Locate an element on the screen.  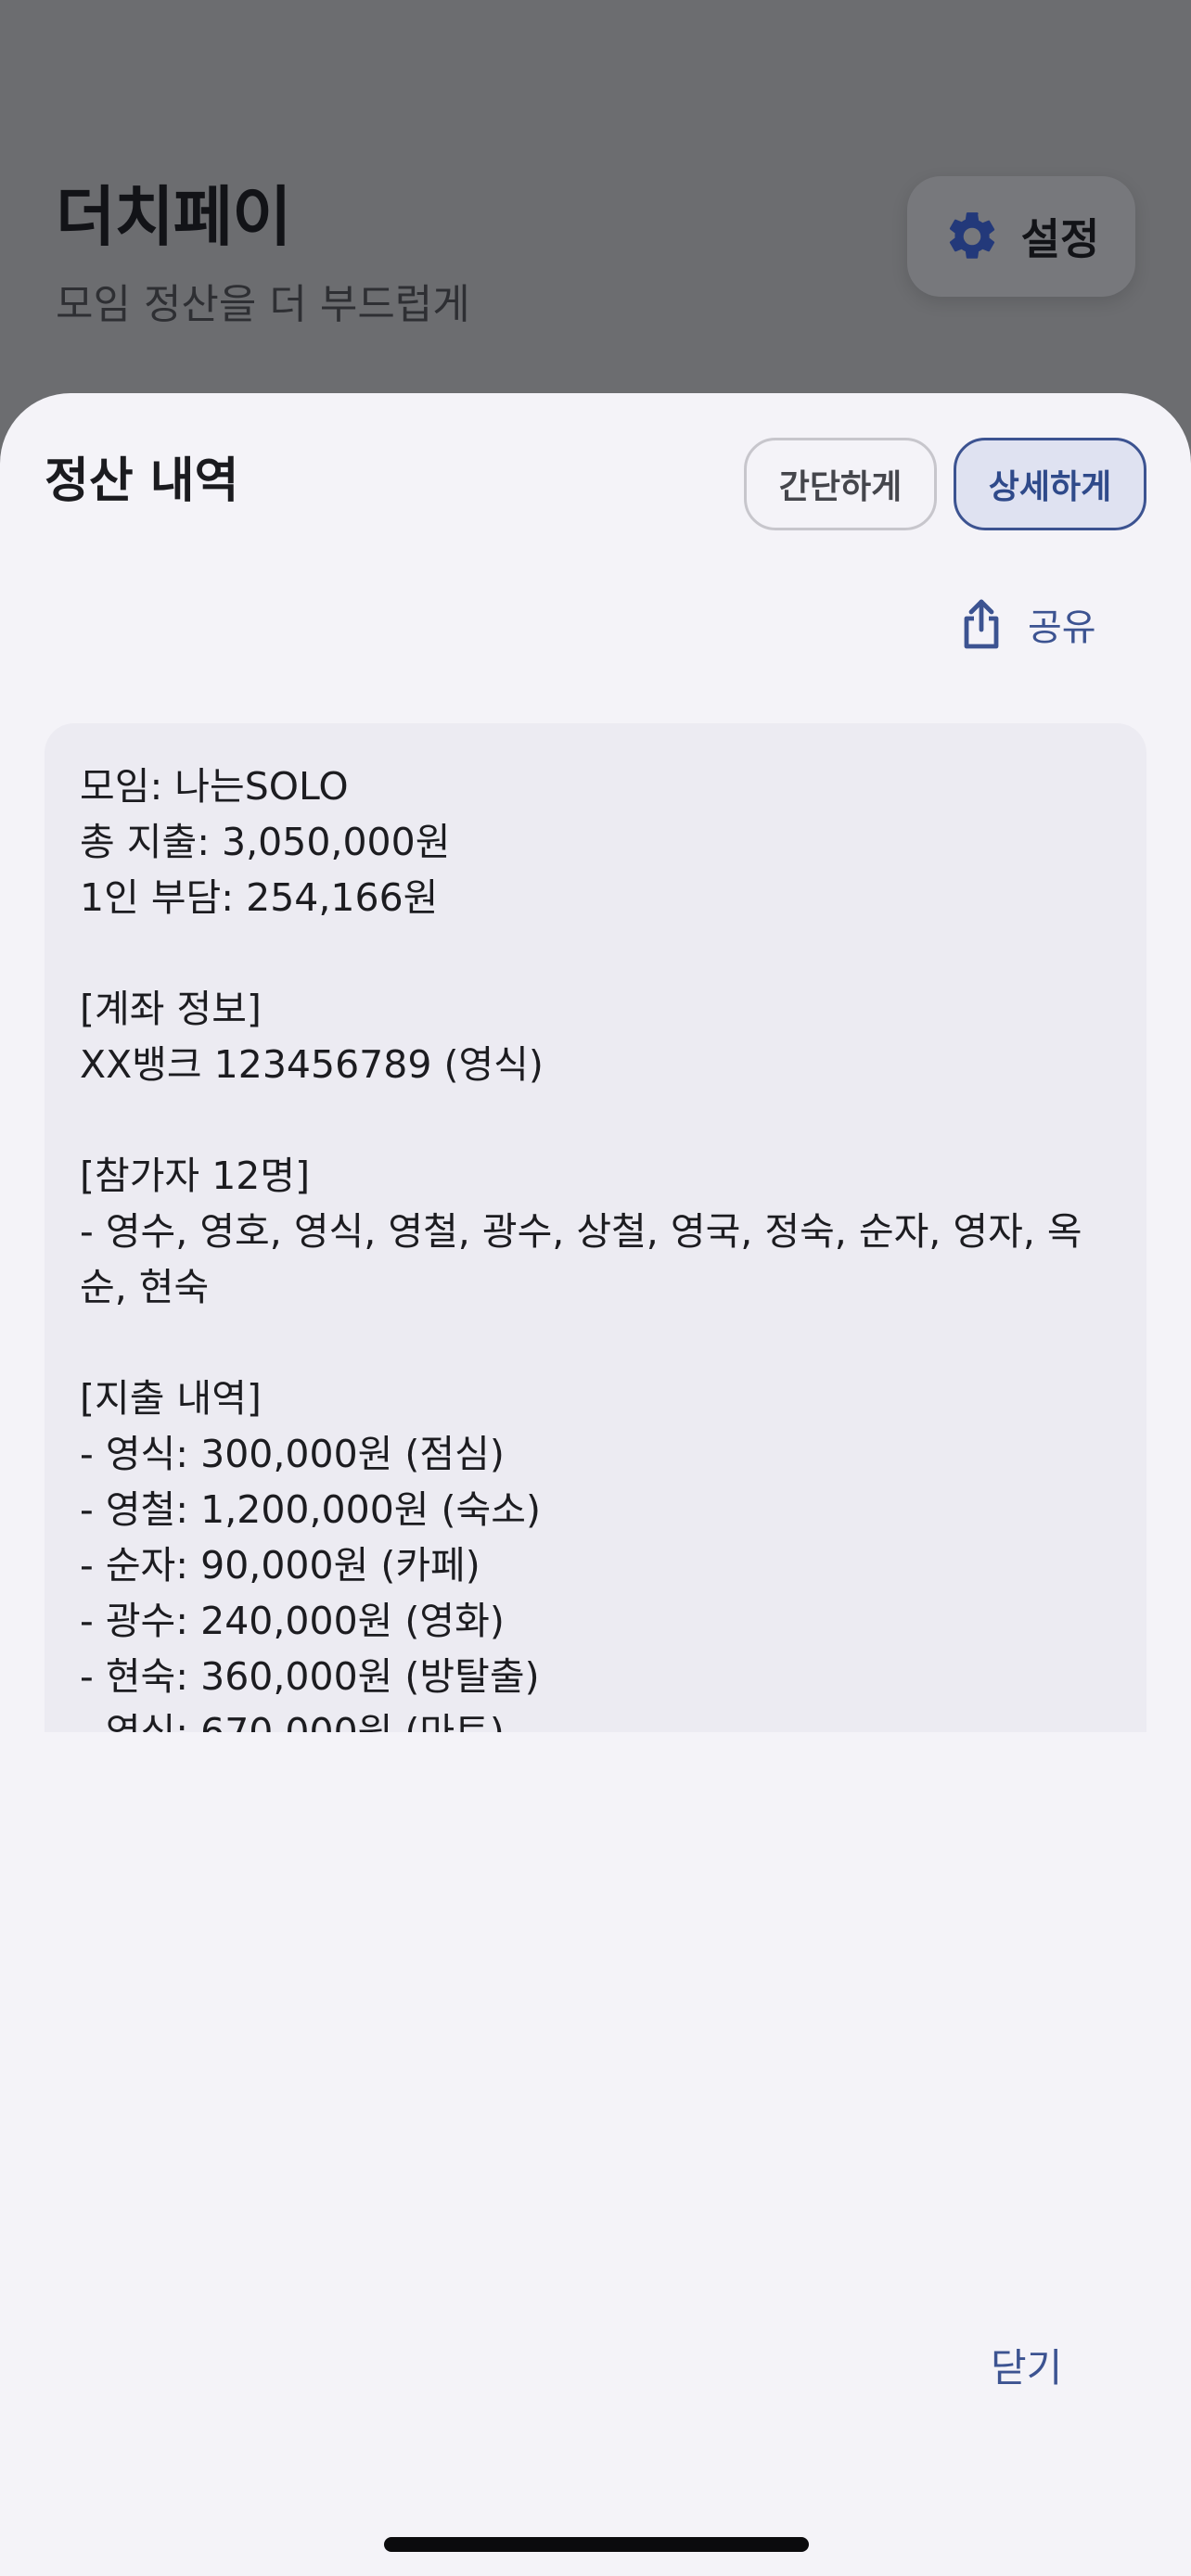
settings-button: 설정 is located at coordinates (1021, 237).